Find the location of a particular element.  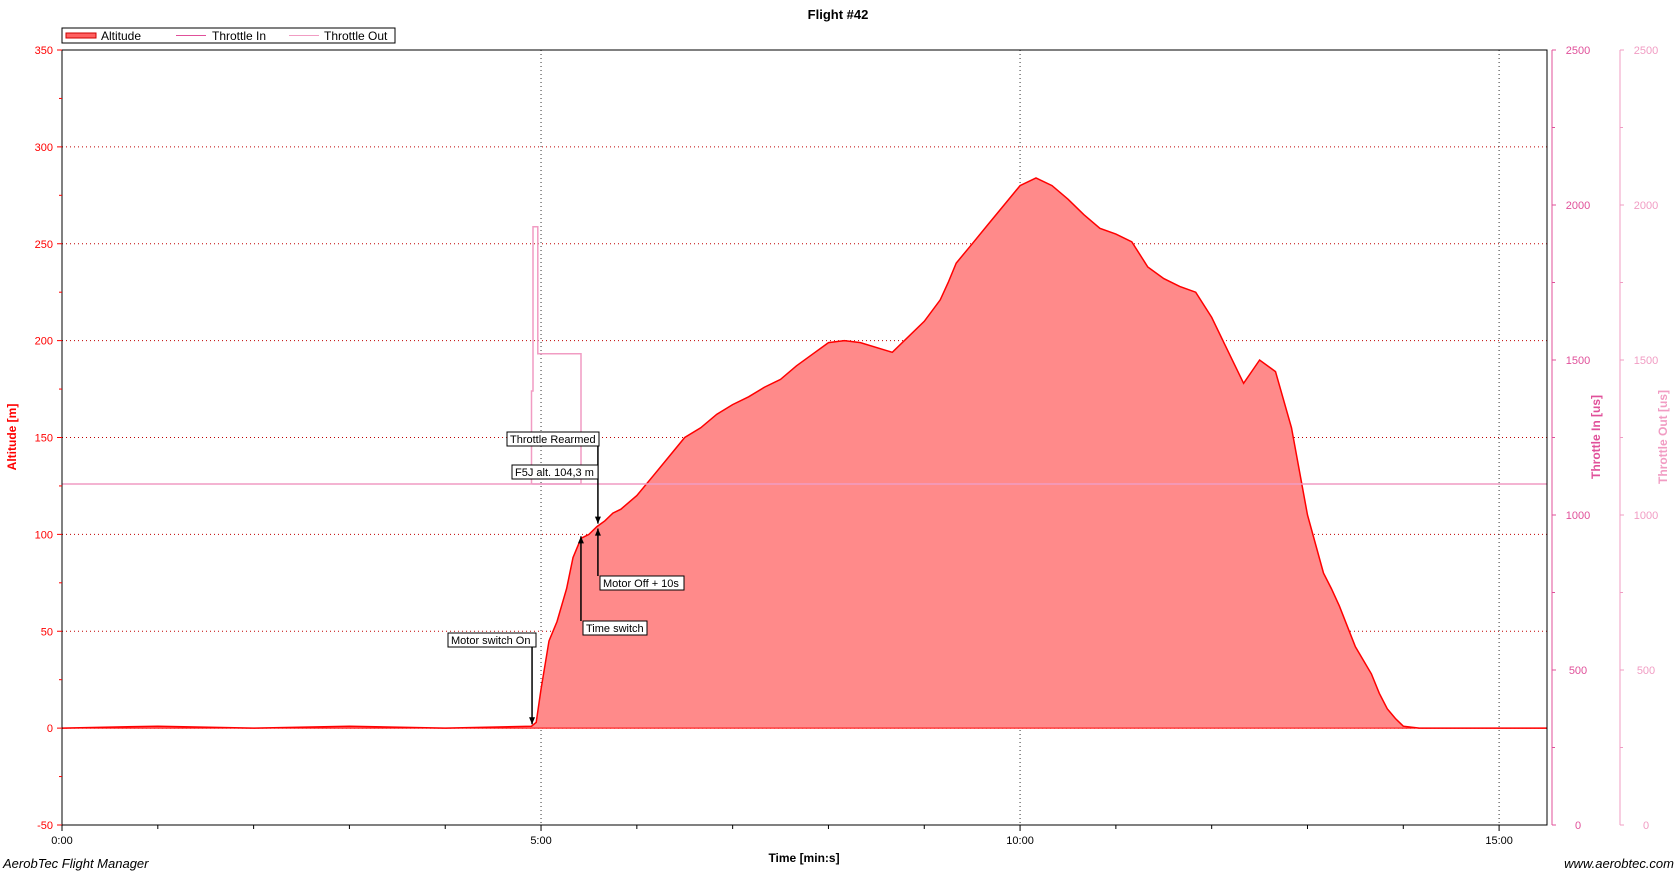

legend-label-altitude: Altitude is located at coordinates (121, 36).